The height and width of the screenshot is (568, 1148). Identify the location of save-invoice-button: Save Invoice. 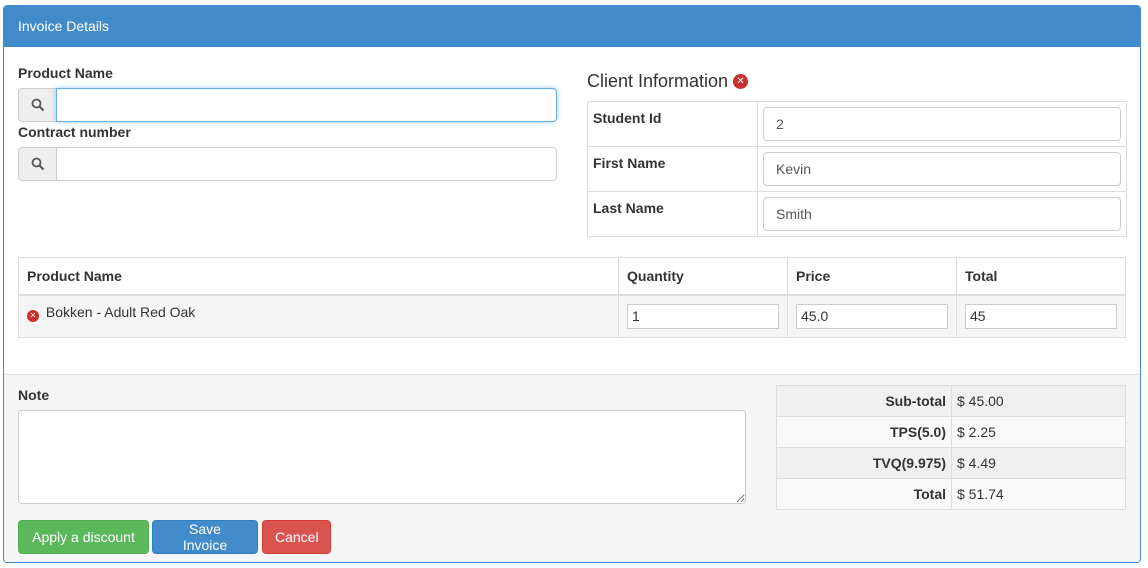
(205, 537).